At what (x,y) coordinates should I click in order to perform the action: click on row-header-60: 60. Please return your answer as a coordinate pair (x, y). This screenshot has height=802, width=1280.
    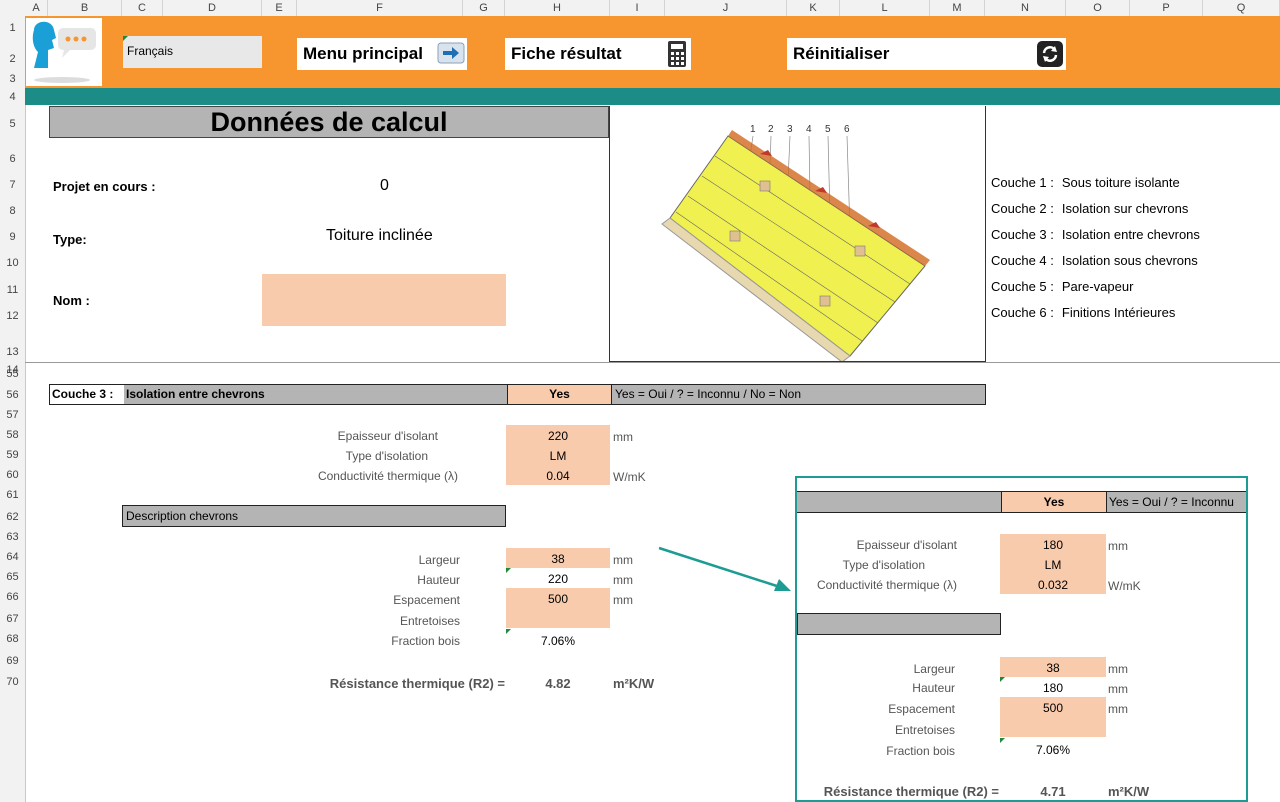
    Looking at the image, I should click on (12, 475).